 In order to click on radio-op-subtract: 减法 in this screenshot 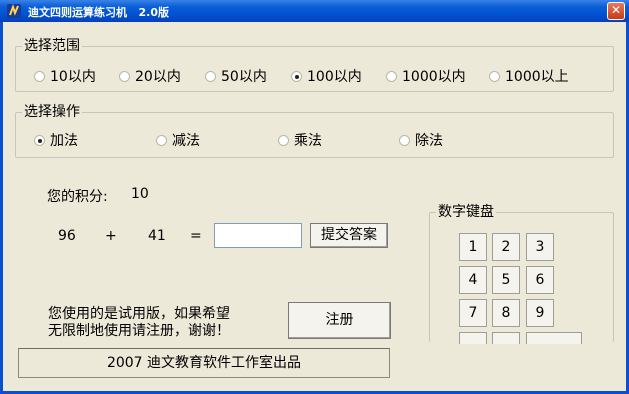, I will do `click(178, 140)`.